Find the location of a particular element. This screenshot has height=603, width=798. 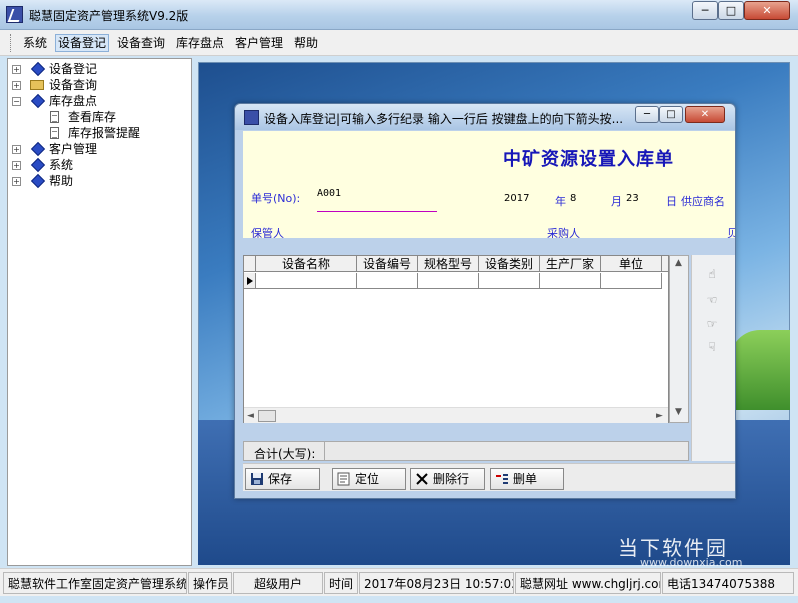

maximize-button: □ is located at coordinates (731, 10).